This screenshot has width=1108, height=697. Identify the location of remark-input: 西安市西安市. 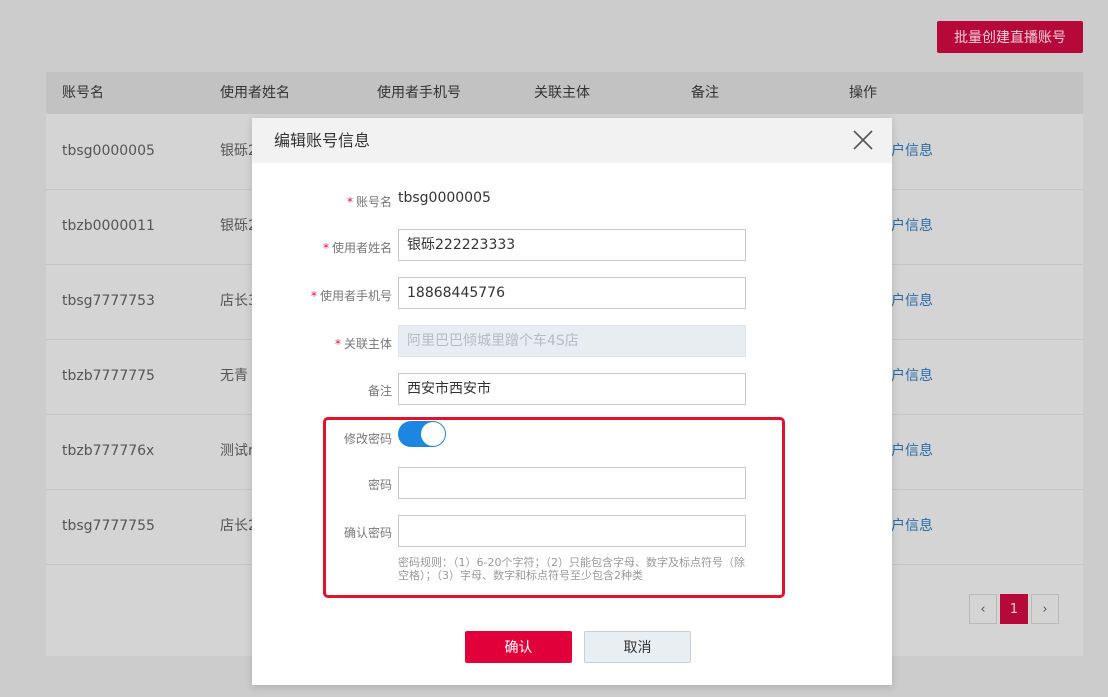
(572, 389).